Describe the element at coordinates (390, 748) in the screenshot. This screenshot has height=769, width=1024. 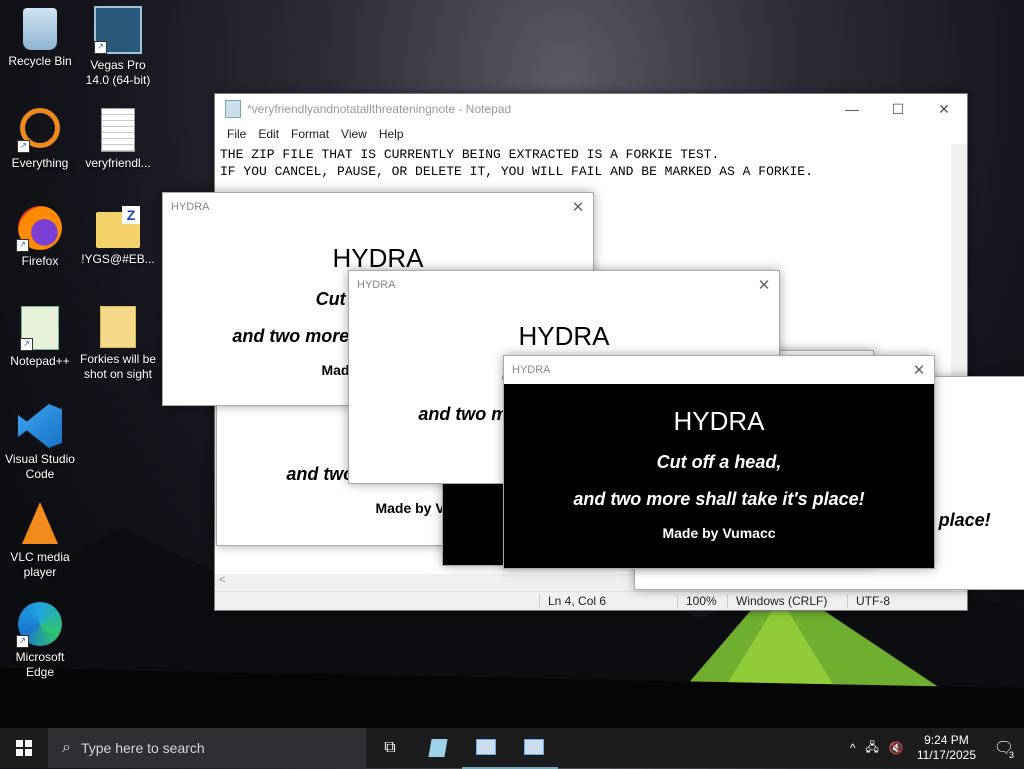
I see `task-view-icon: ⧉` at that location.